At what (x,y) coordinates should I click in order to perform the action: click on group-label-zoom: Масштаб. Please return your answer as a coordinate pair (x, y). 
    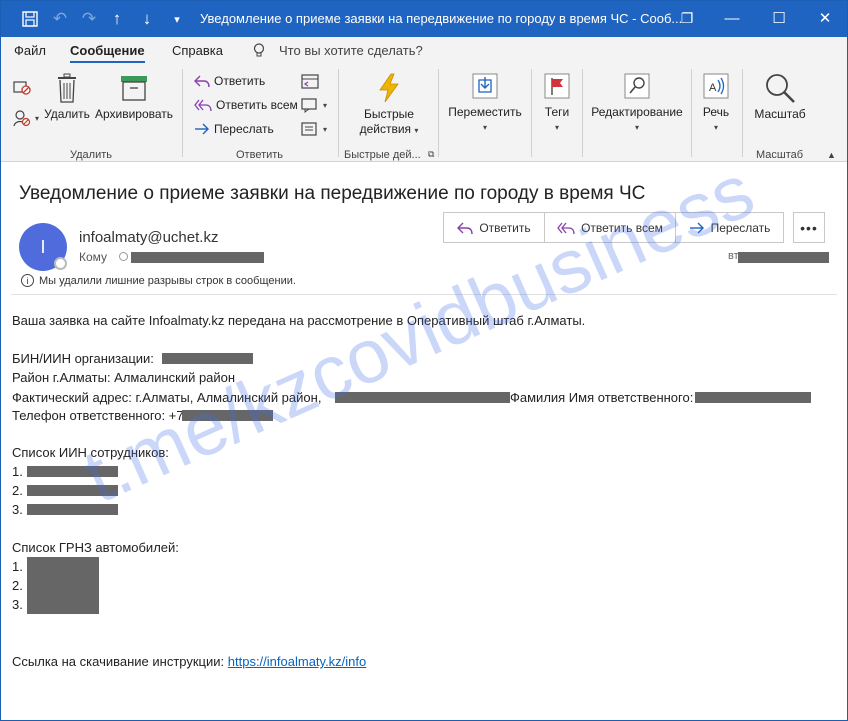
    Looking at the image, I should click on (780, 155).